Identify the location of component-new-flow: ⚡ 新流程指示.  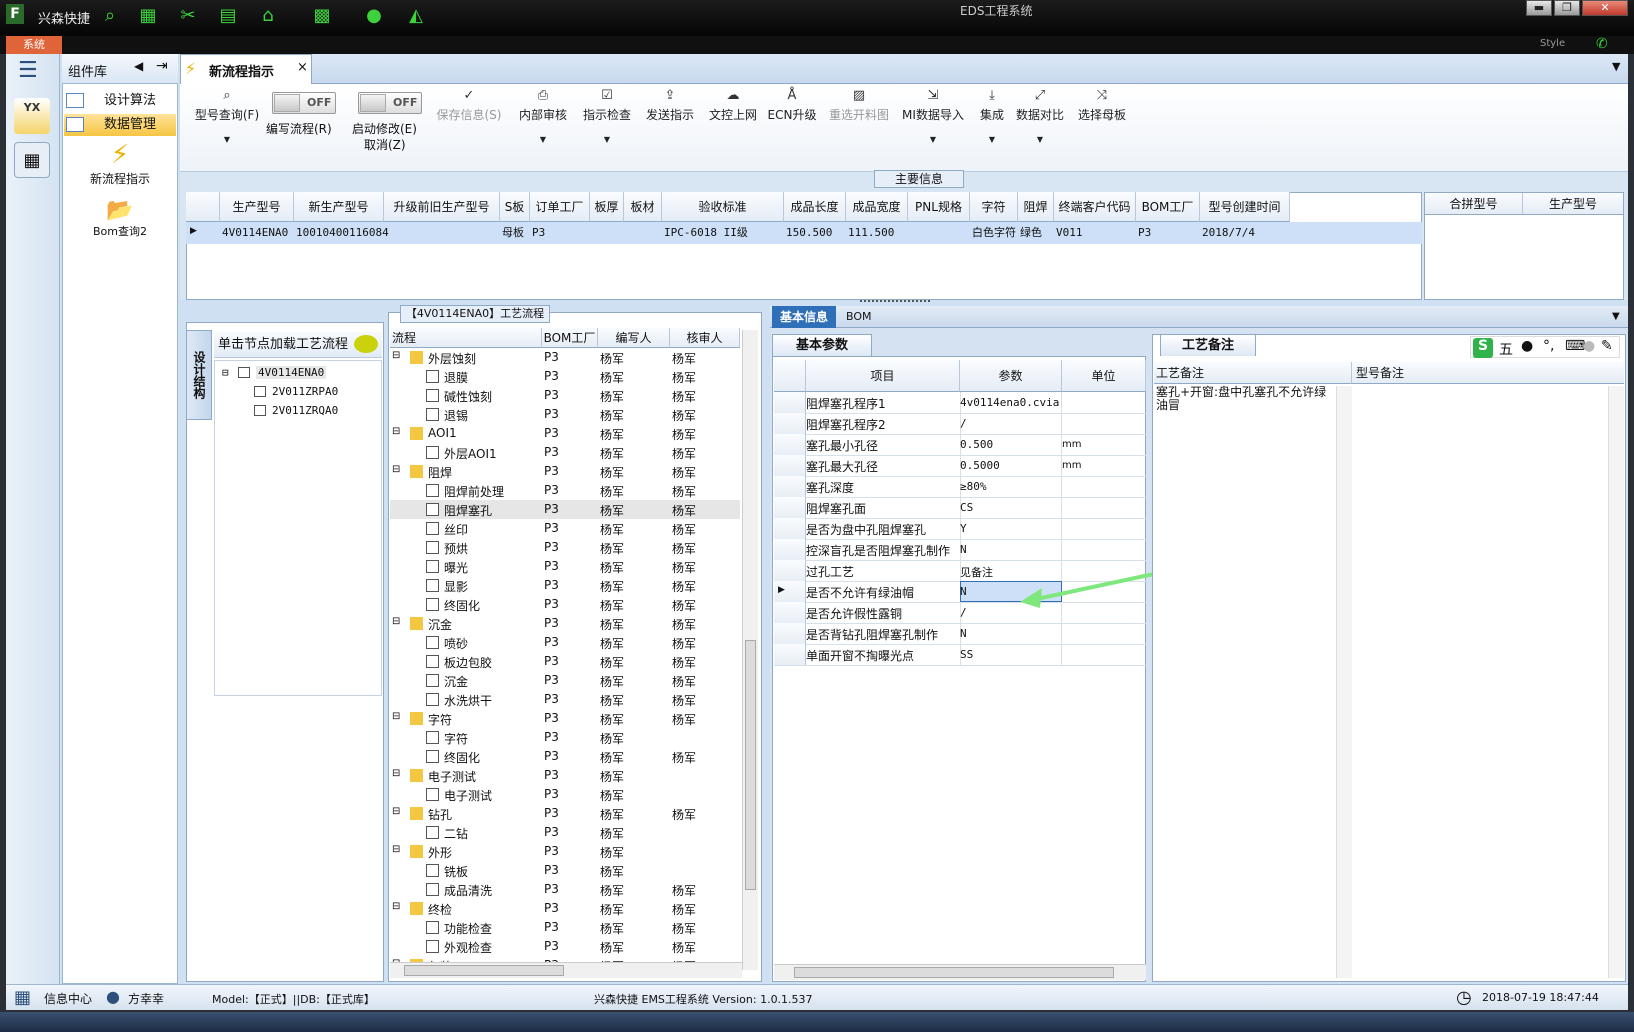
(120, 163).